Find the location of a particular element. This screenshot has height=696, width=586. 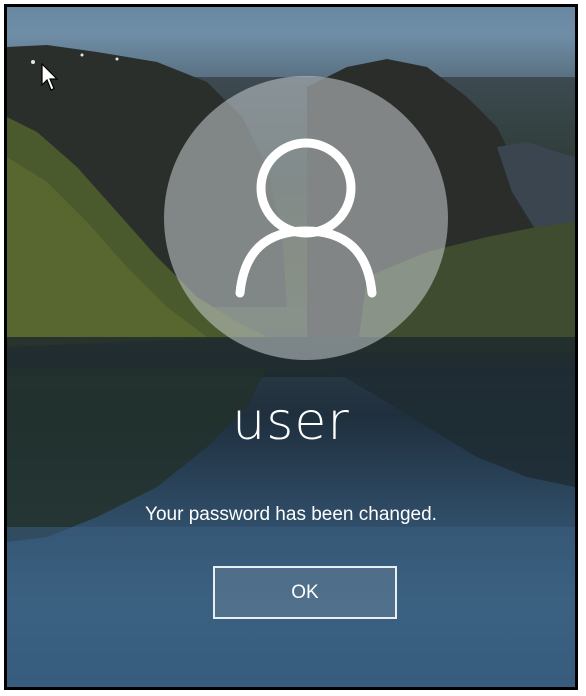

username-label: user is located at coordinates (291, 422).